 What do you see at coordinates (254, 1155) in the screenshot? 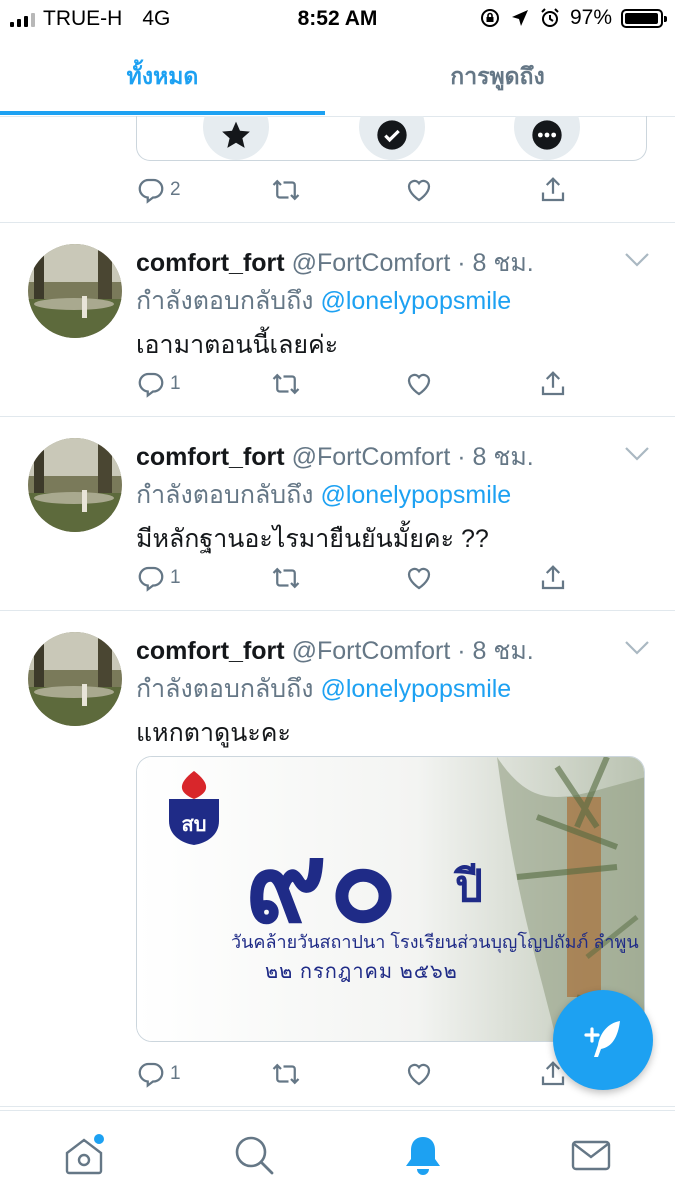
I see `search-icon` at bounding box center [254, 1155].